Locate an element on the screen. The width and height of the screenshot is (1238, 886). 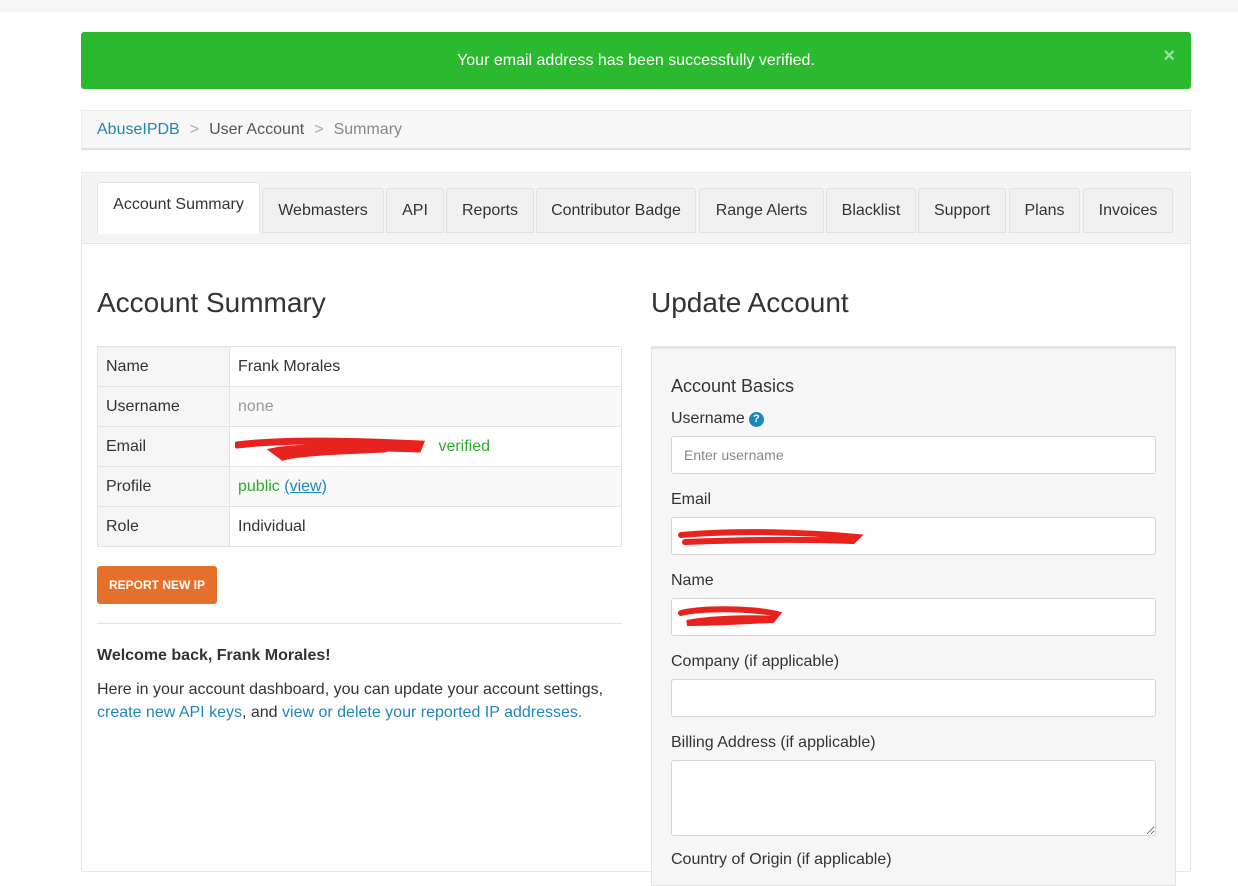
intro-end: . is located at coordinates (580, 712).